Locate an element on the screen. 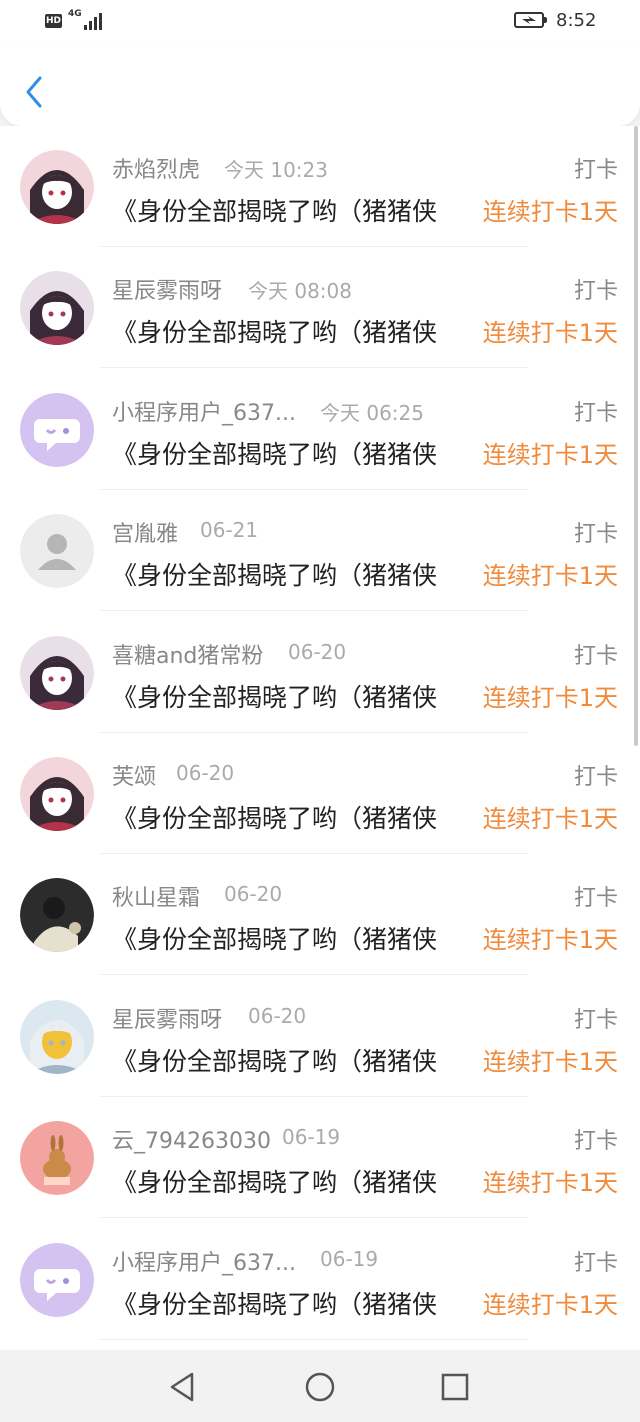  checkin-record-row: 小程序用户_637... 06-19 打卡《身份全部揭晓了哟（猪猪侠 连续打卡1天 is located at coordinates (320, 1279).